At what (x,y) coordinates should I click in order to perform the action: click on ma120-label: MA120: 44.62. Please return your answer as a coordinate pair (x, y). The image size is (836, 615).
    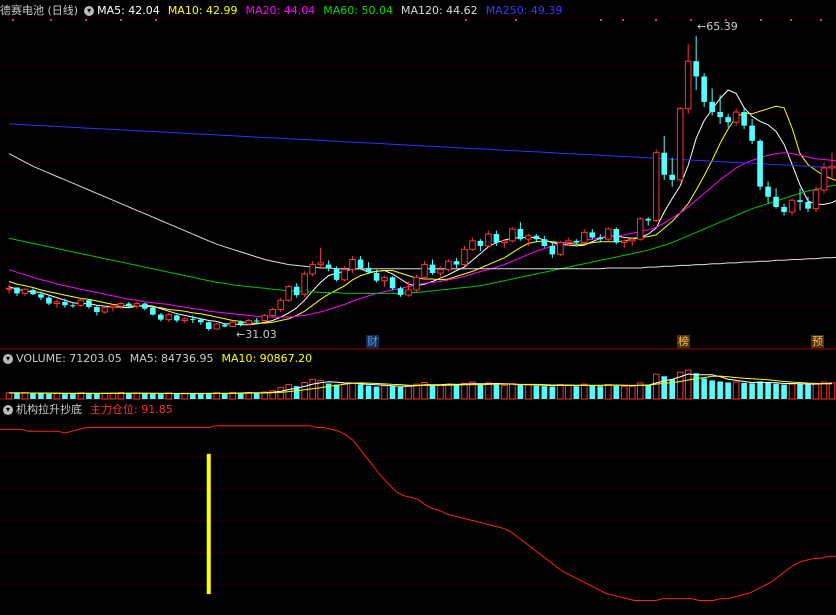
    Looking at the image, I should click on (439, 10).